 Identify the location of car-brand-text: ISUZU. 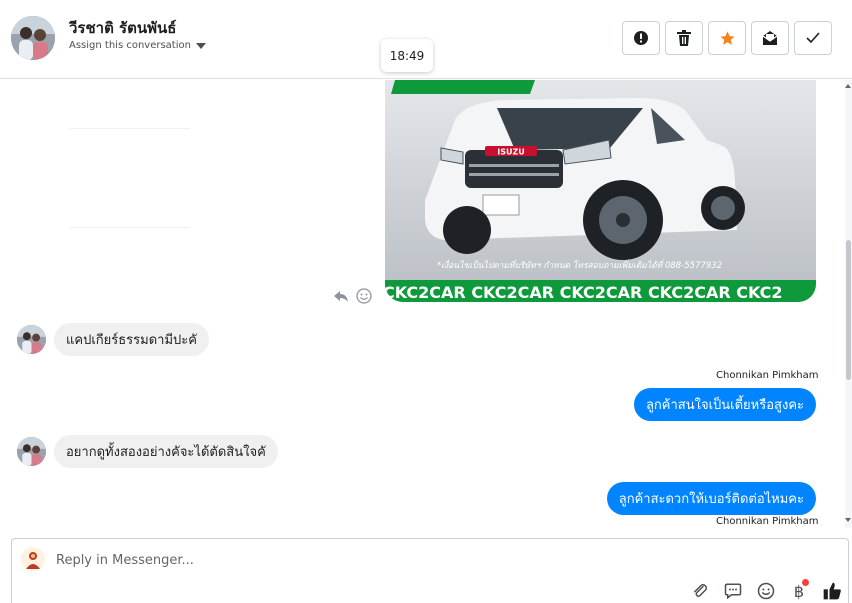
(511, 152).